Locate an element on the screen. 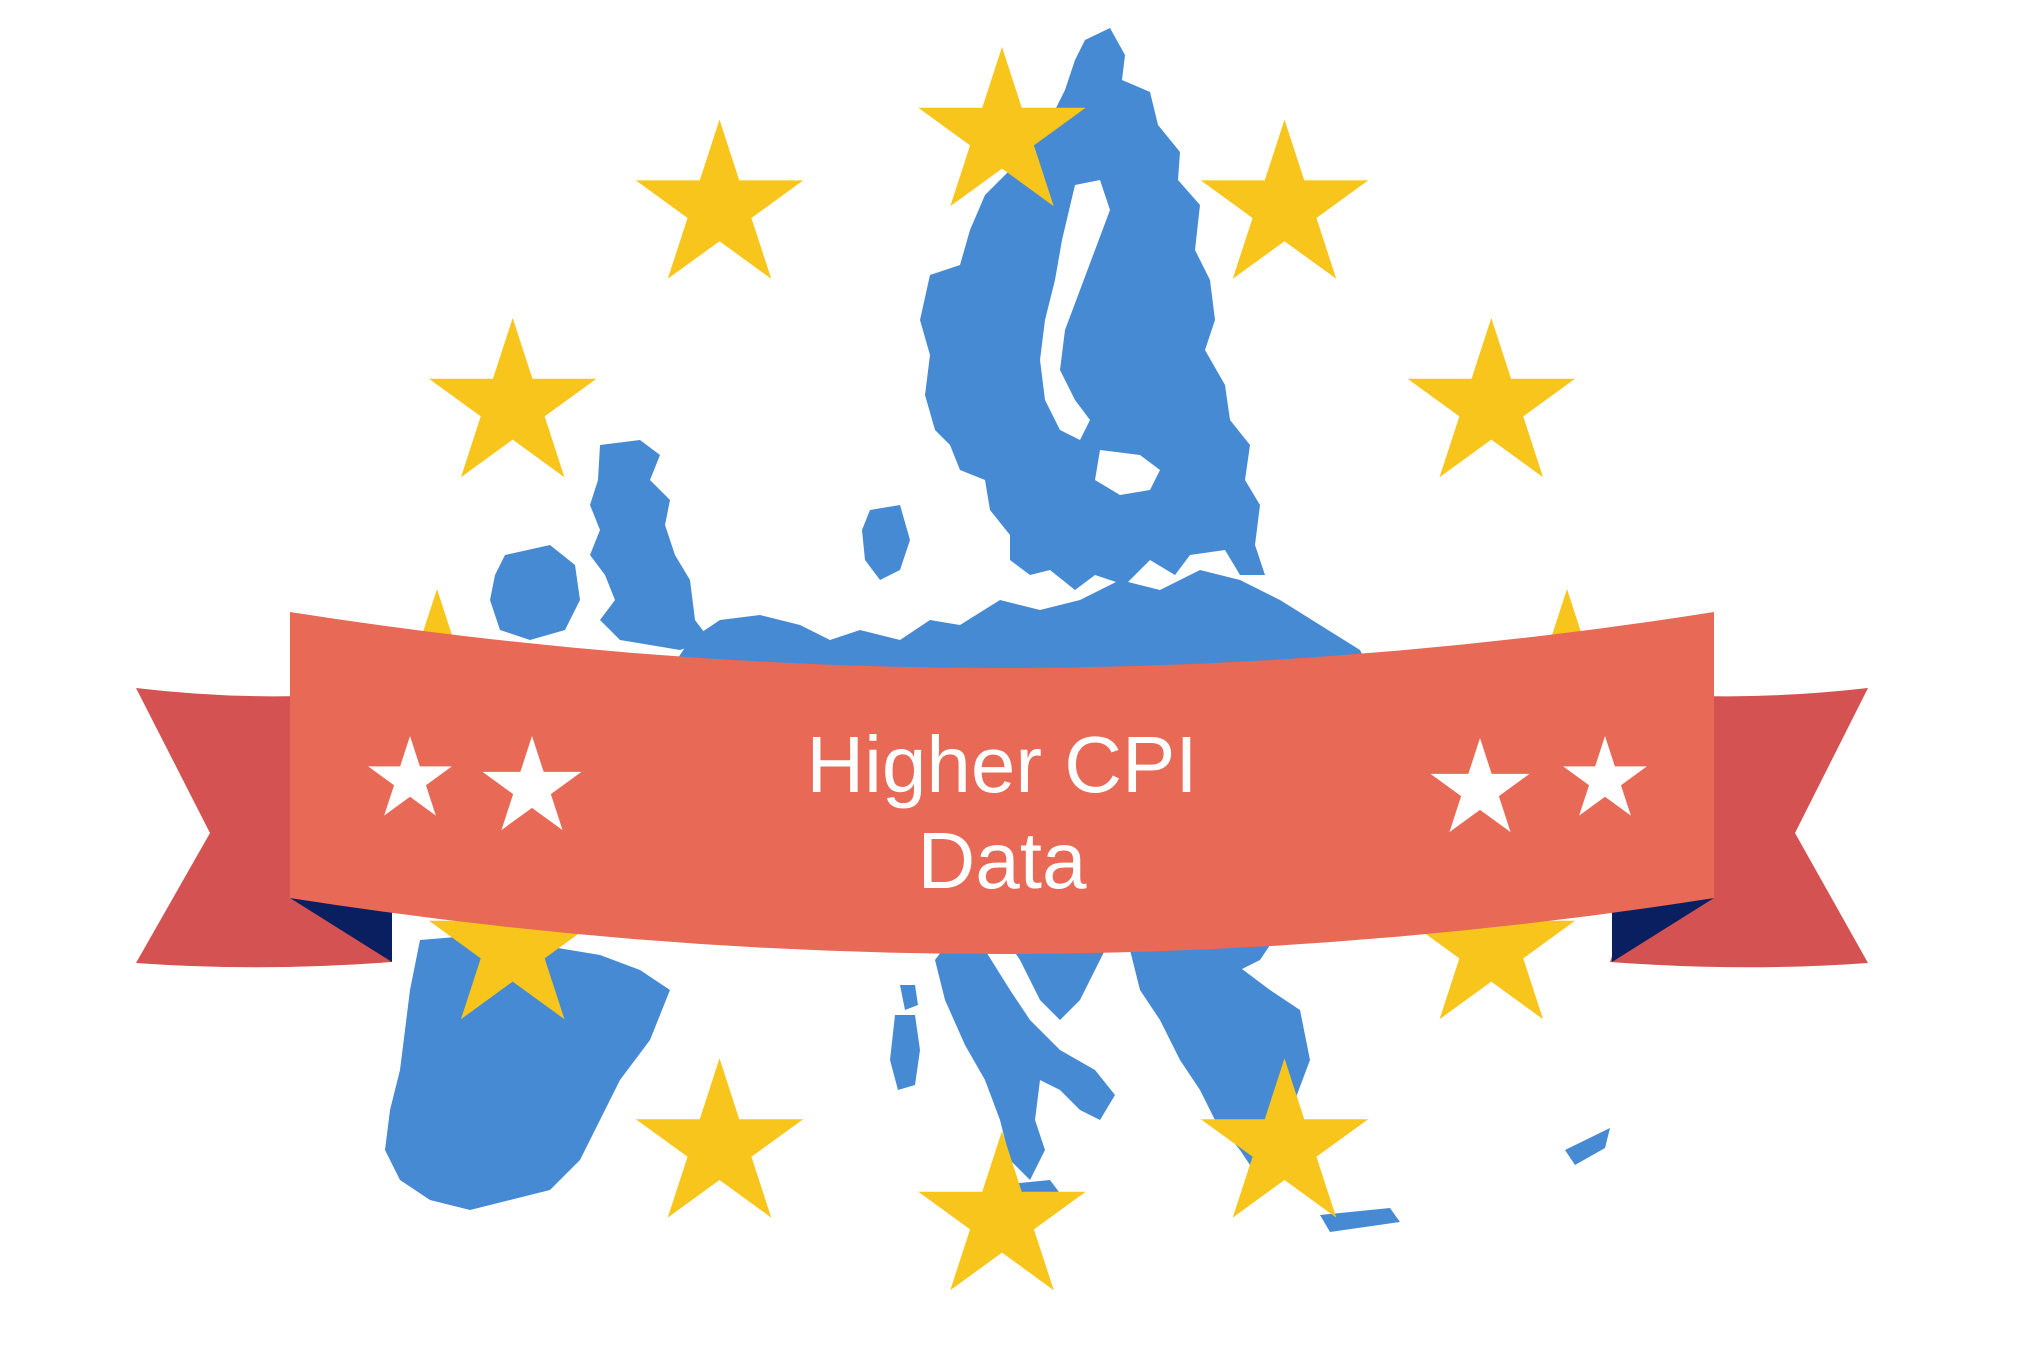  great-britain-shape is located at coordinates (650, 545).